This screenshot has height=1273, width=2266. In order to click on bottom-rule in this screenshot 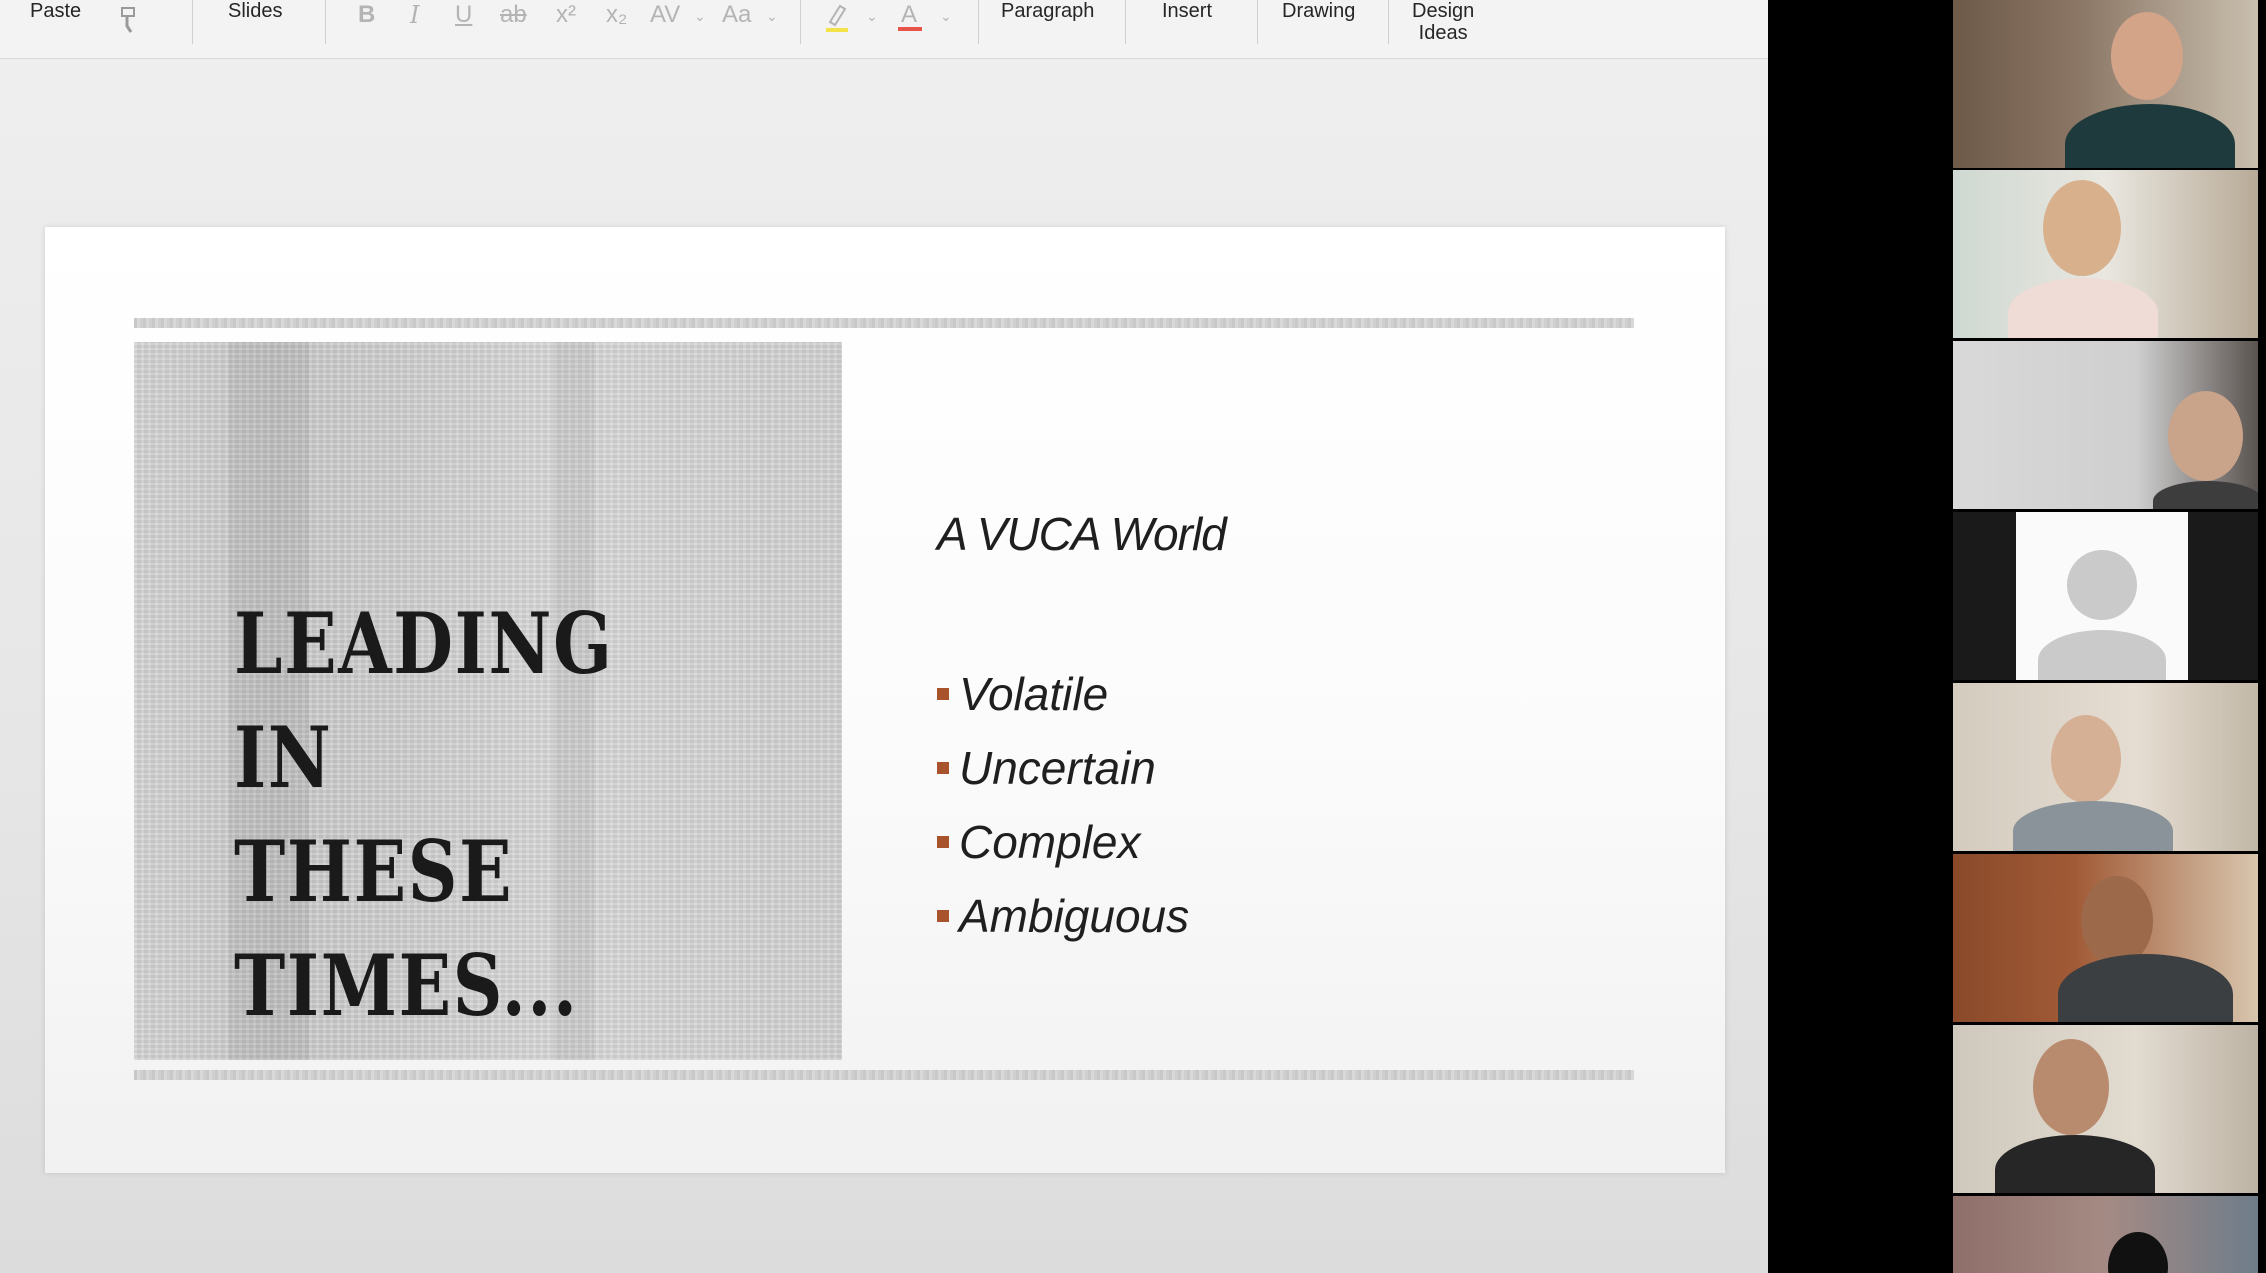, I will do `click(884, 1075)`.